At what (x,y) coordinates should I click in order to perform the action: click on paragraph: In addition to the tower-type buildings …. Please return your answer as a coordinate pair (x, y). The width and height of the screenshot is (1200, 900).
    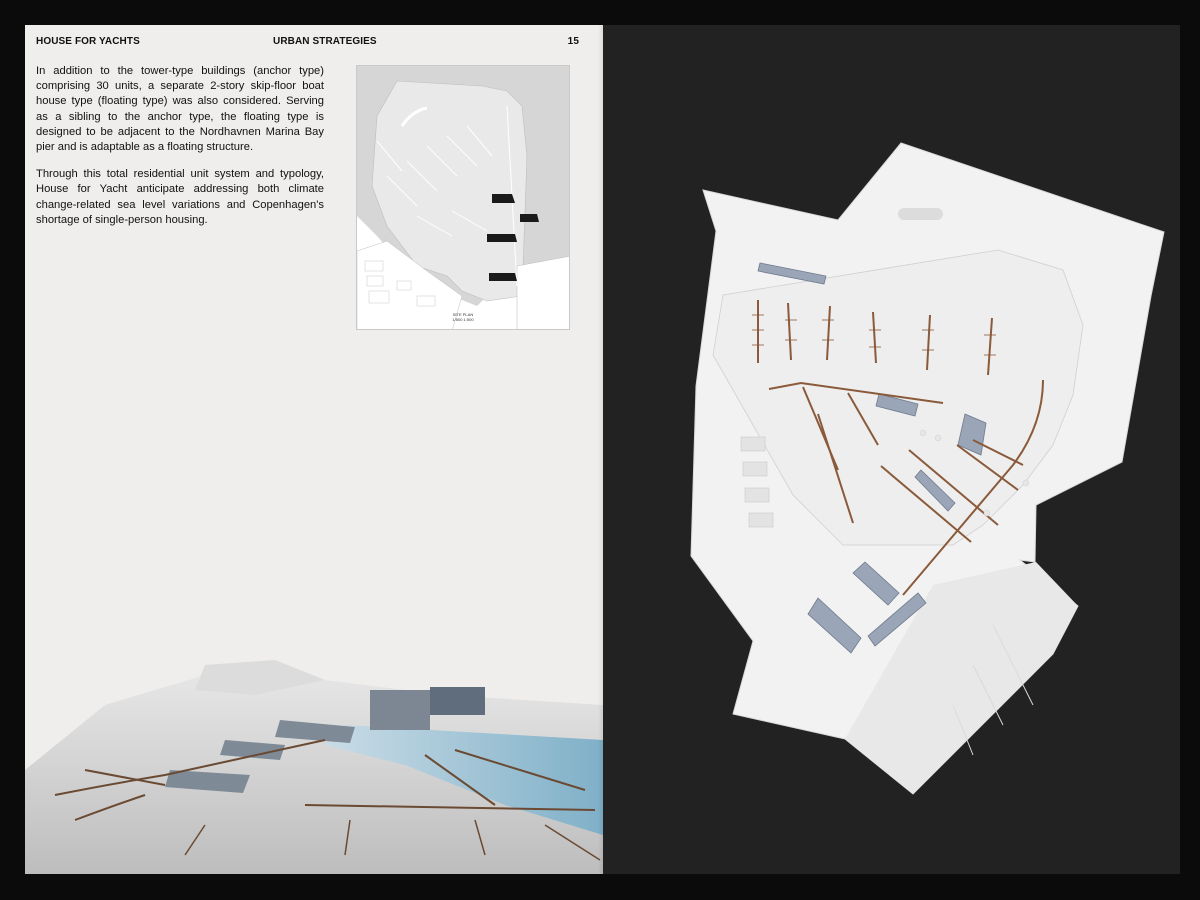
    Looking at the image, I should click on (180, 109).